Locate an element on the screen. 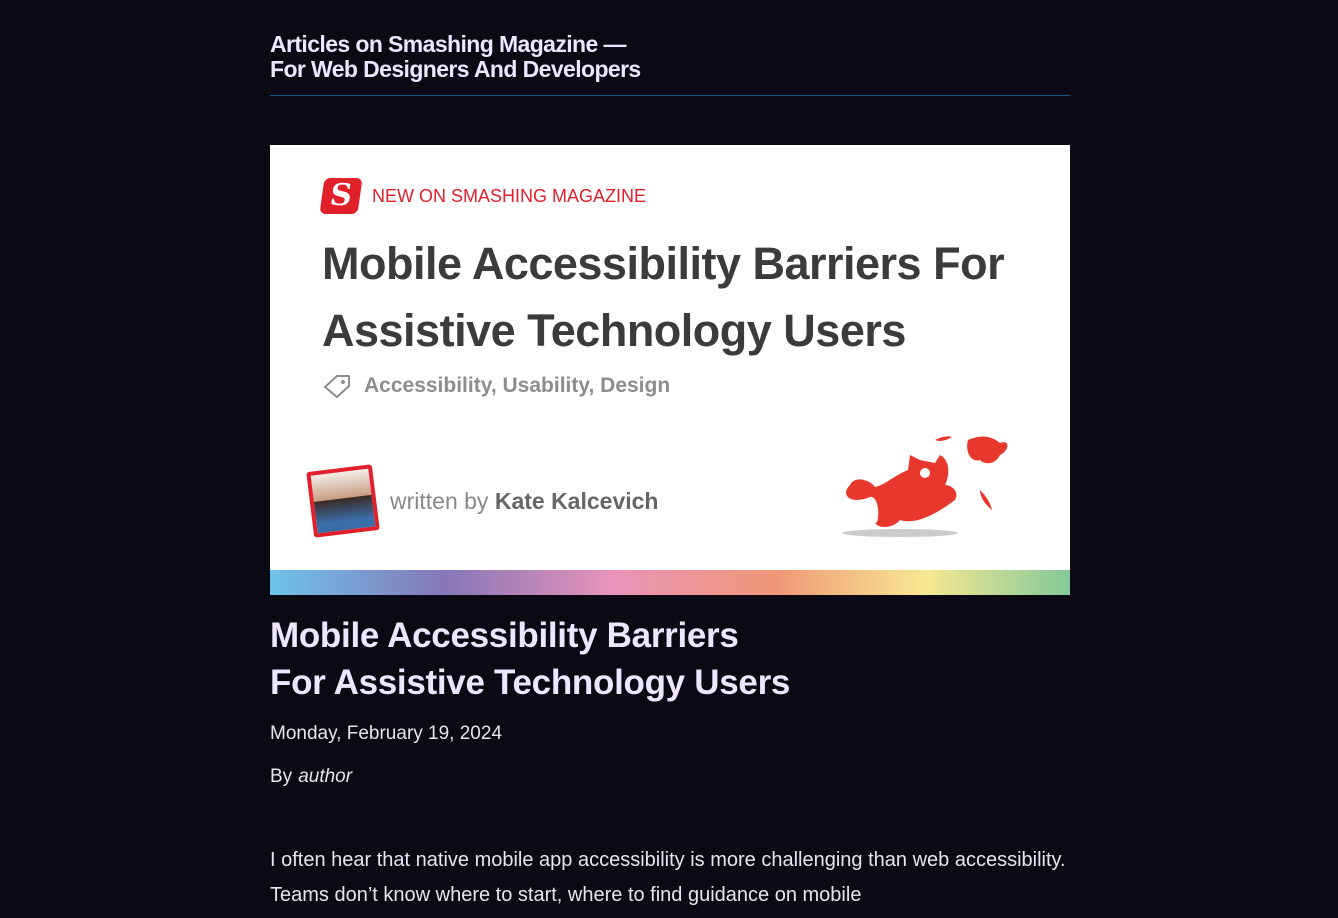  hero-kicker: S NEW ON SMASHING MAGAZINE is located at coordinates (483, 196).